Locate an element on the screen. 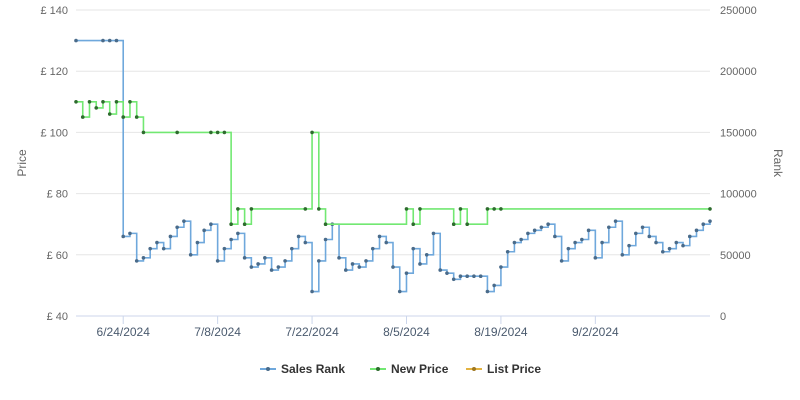 The image size is (800, 400). y-right-tick-label: 200000 is located at coordinates (738, 72).